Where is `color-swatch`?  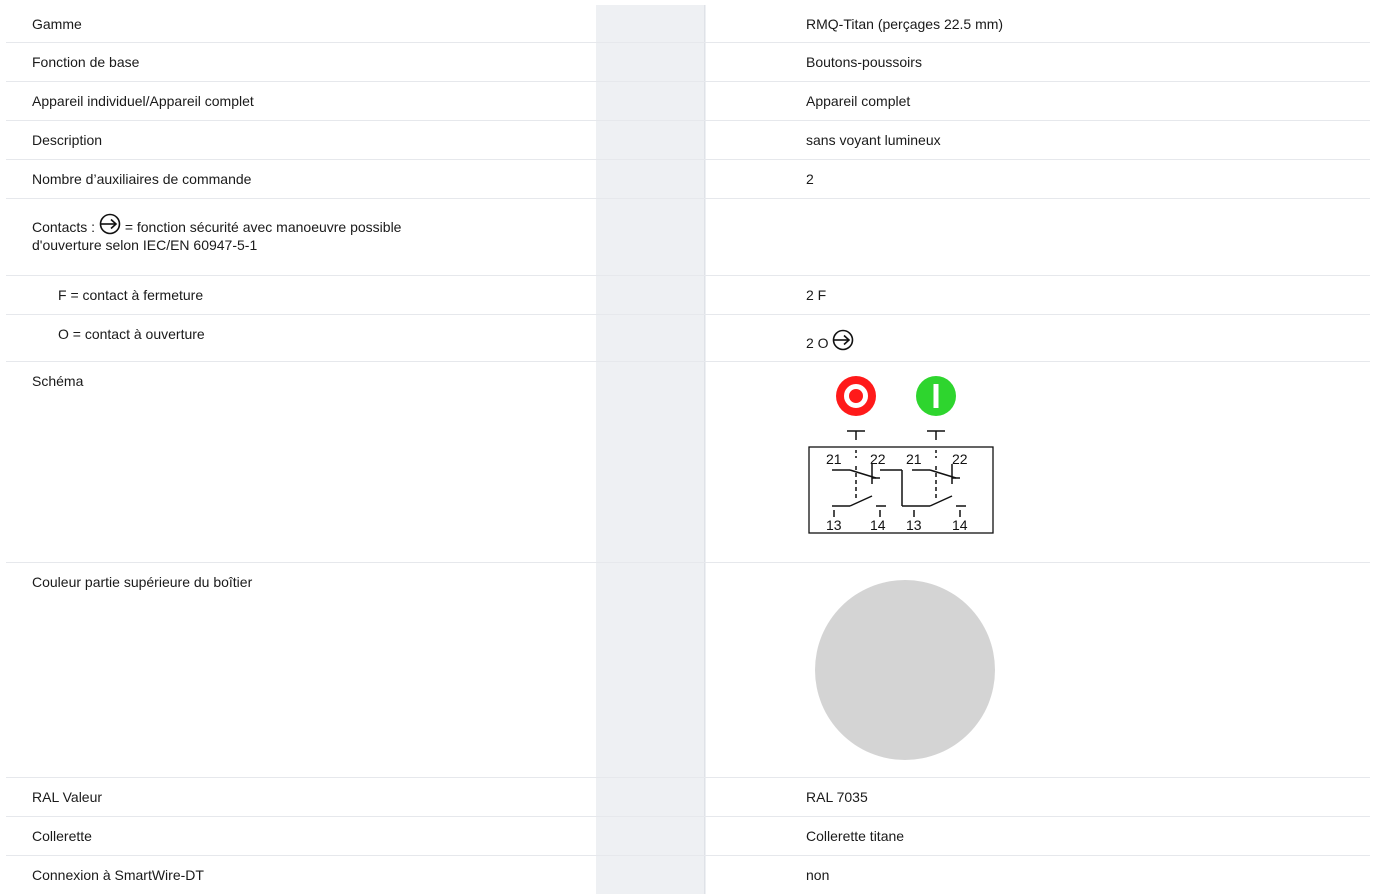
color-swatch is located at coordinates (905, 670).